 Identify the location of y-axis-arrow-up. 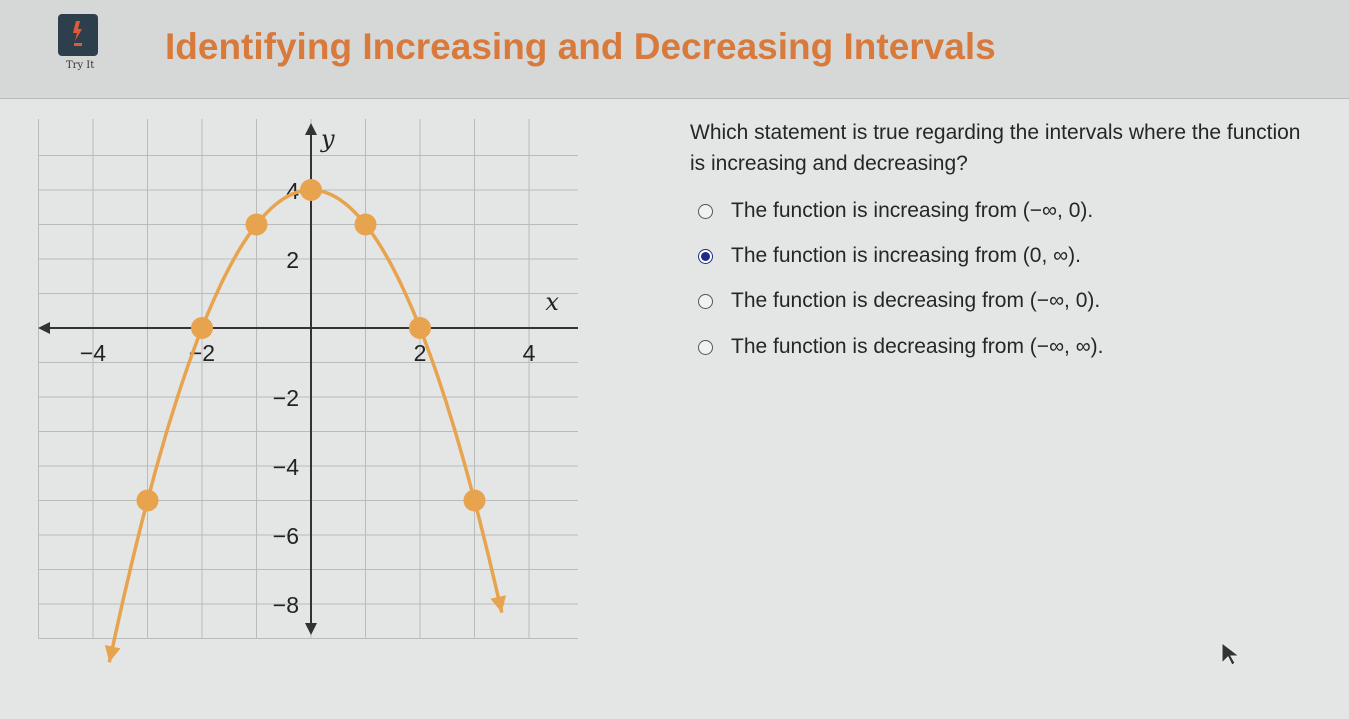
(311, 129).